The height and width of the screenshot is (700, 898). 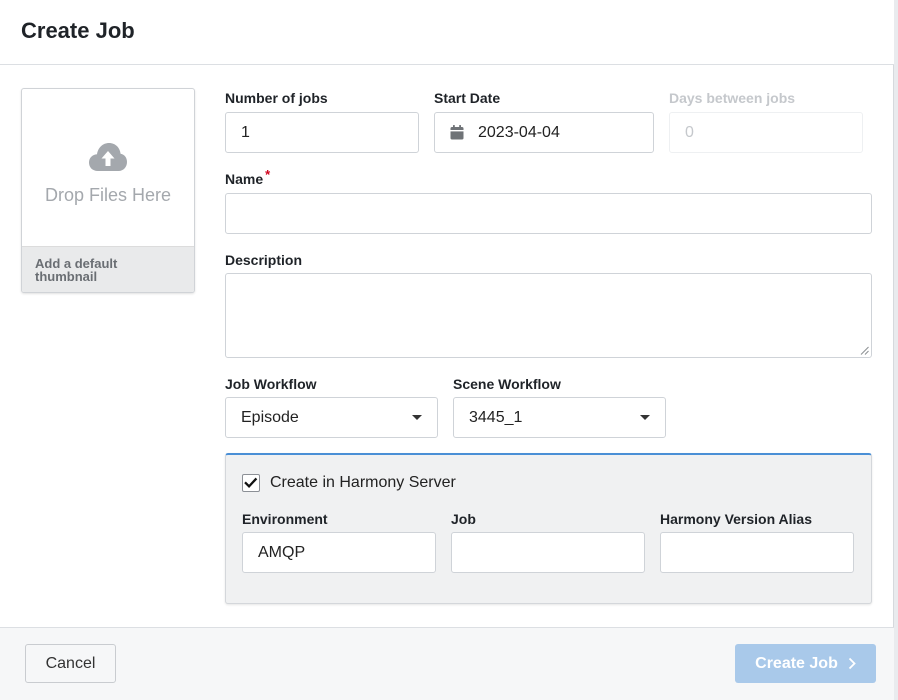 What do you see at coordinates (559, 417) in the screenshot?
I see `scene-workflow-select: 3445_1` at bounding box center [559, 417].